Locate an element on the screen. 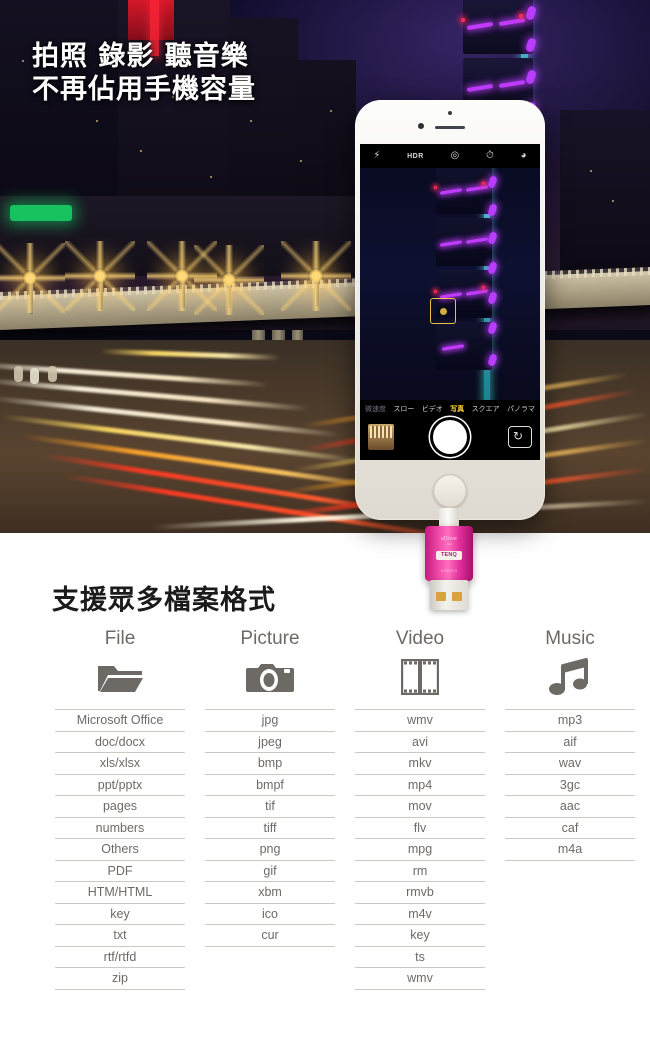 This screenshot has height=1040, width=650. building-silhouette is located at coordinates (605, 195).